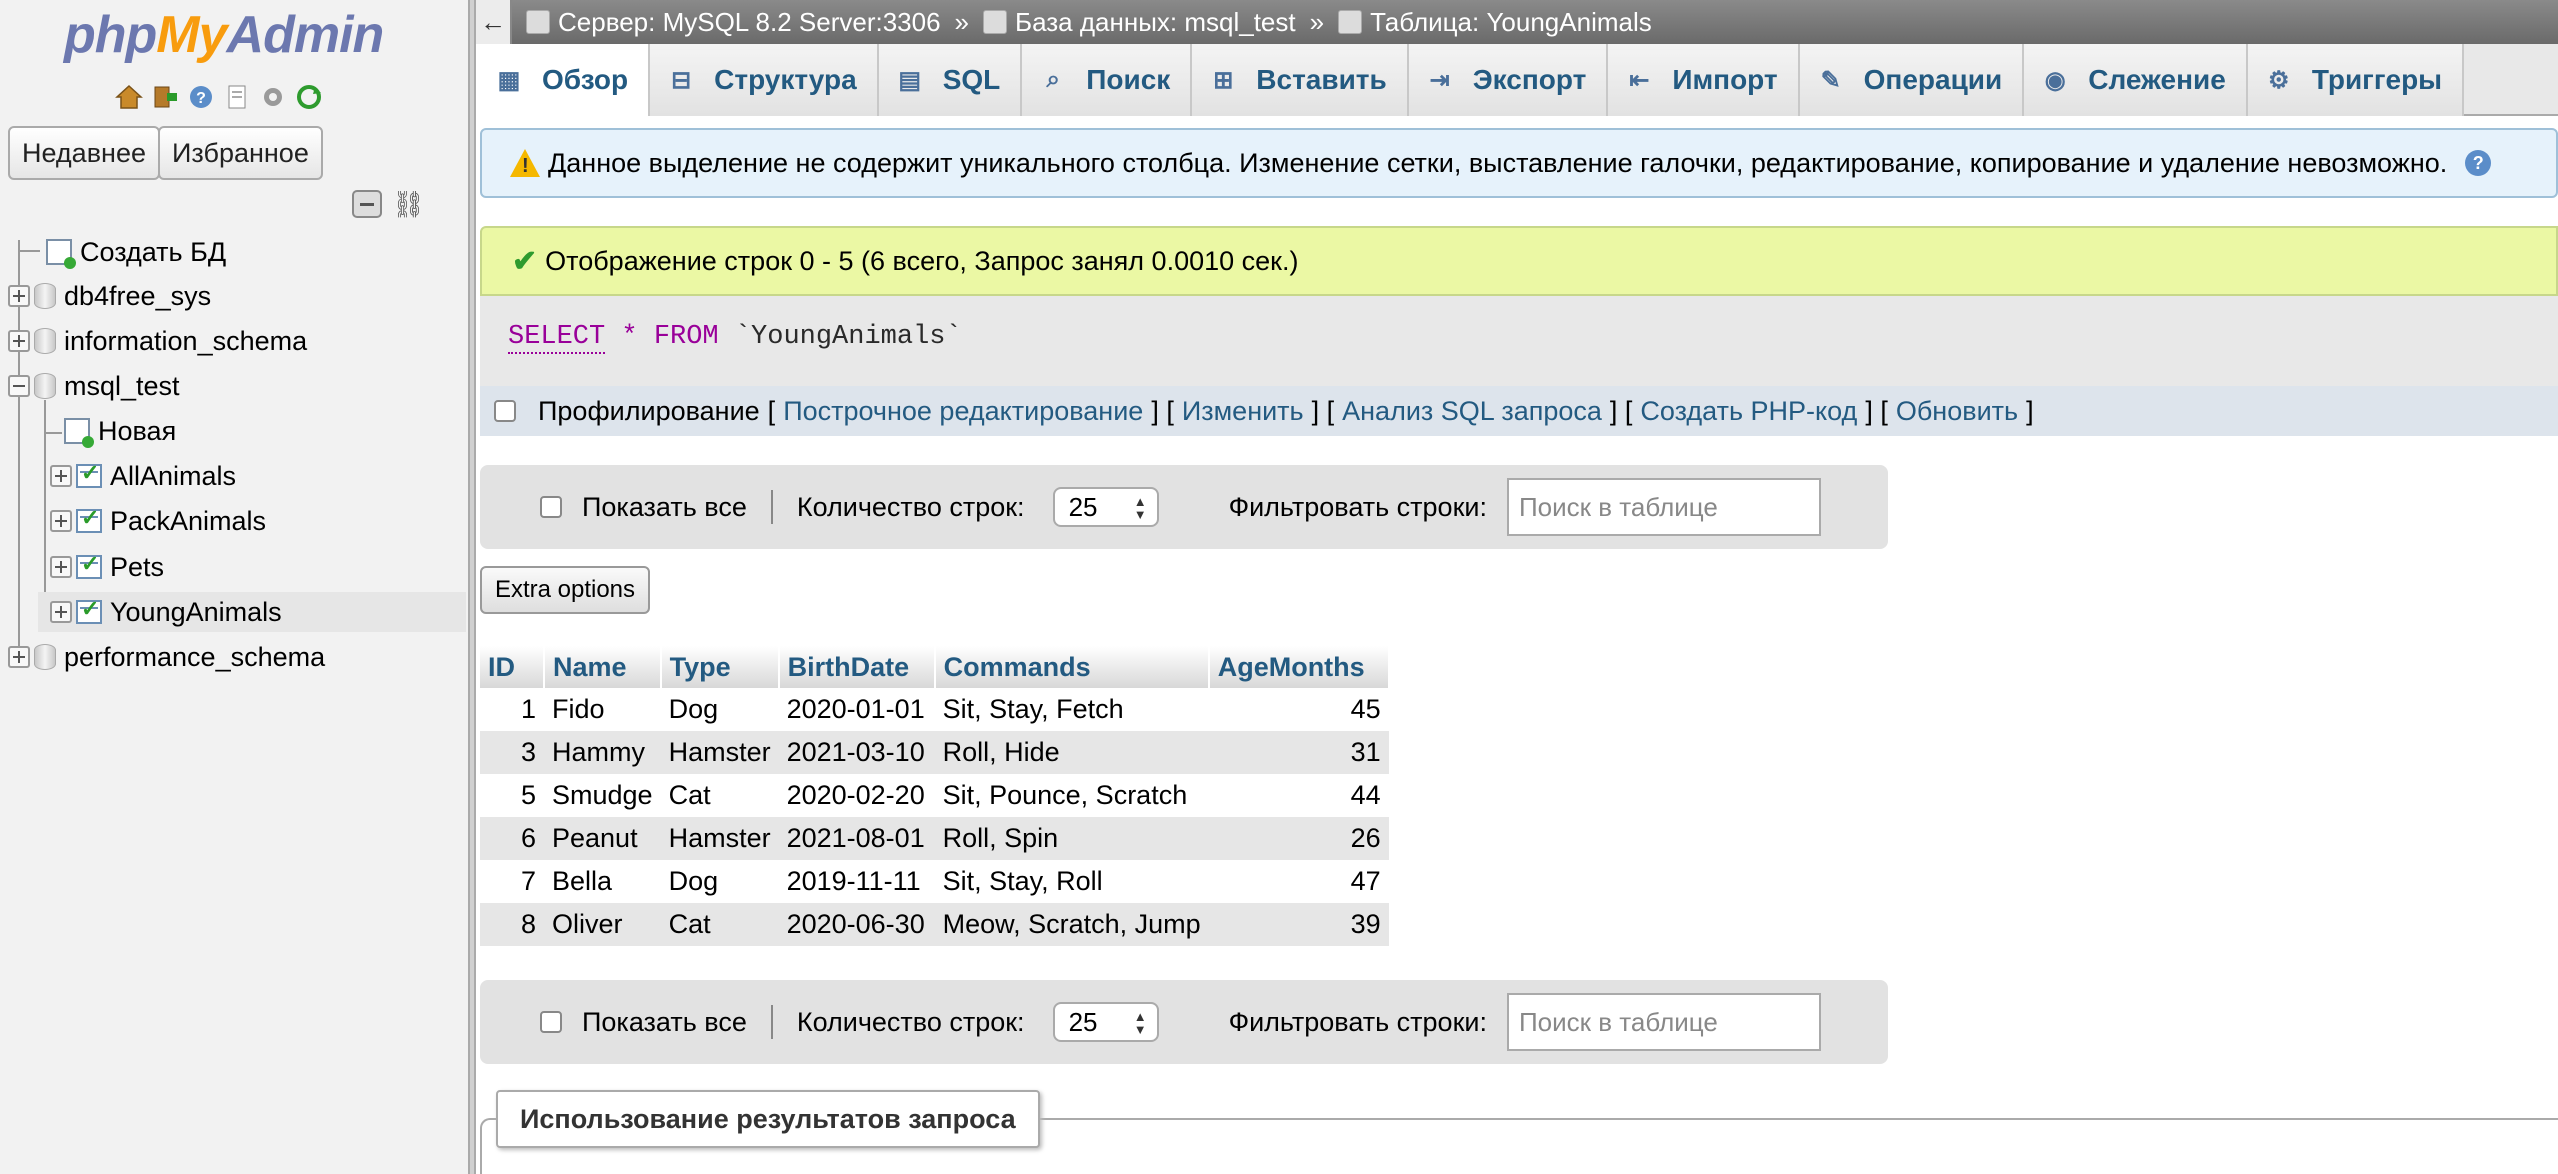 The height and width of the screenshot is (1174, 2558). Describe the element at coordinates (234, 35) in the screenshot. I see `phpmyadmin-logo: phpMyAdmin` at that location.